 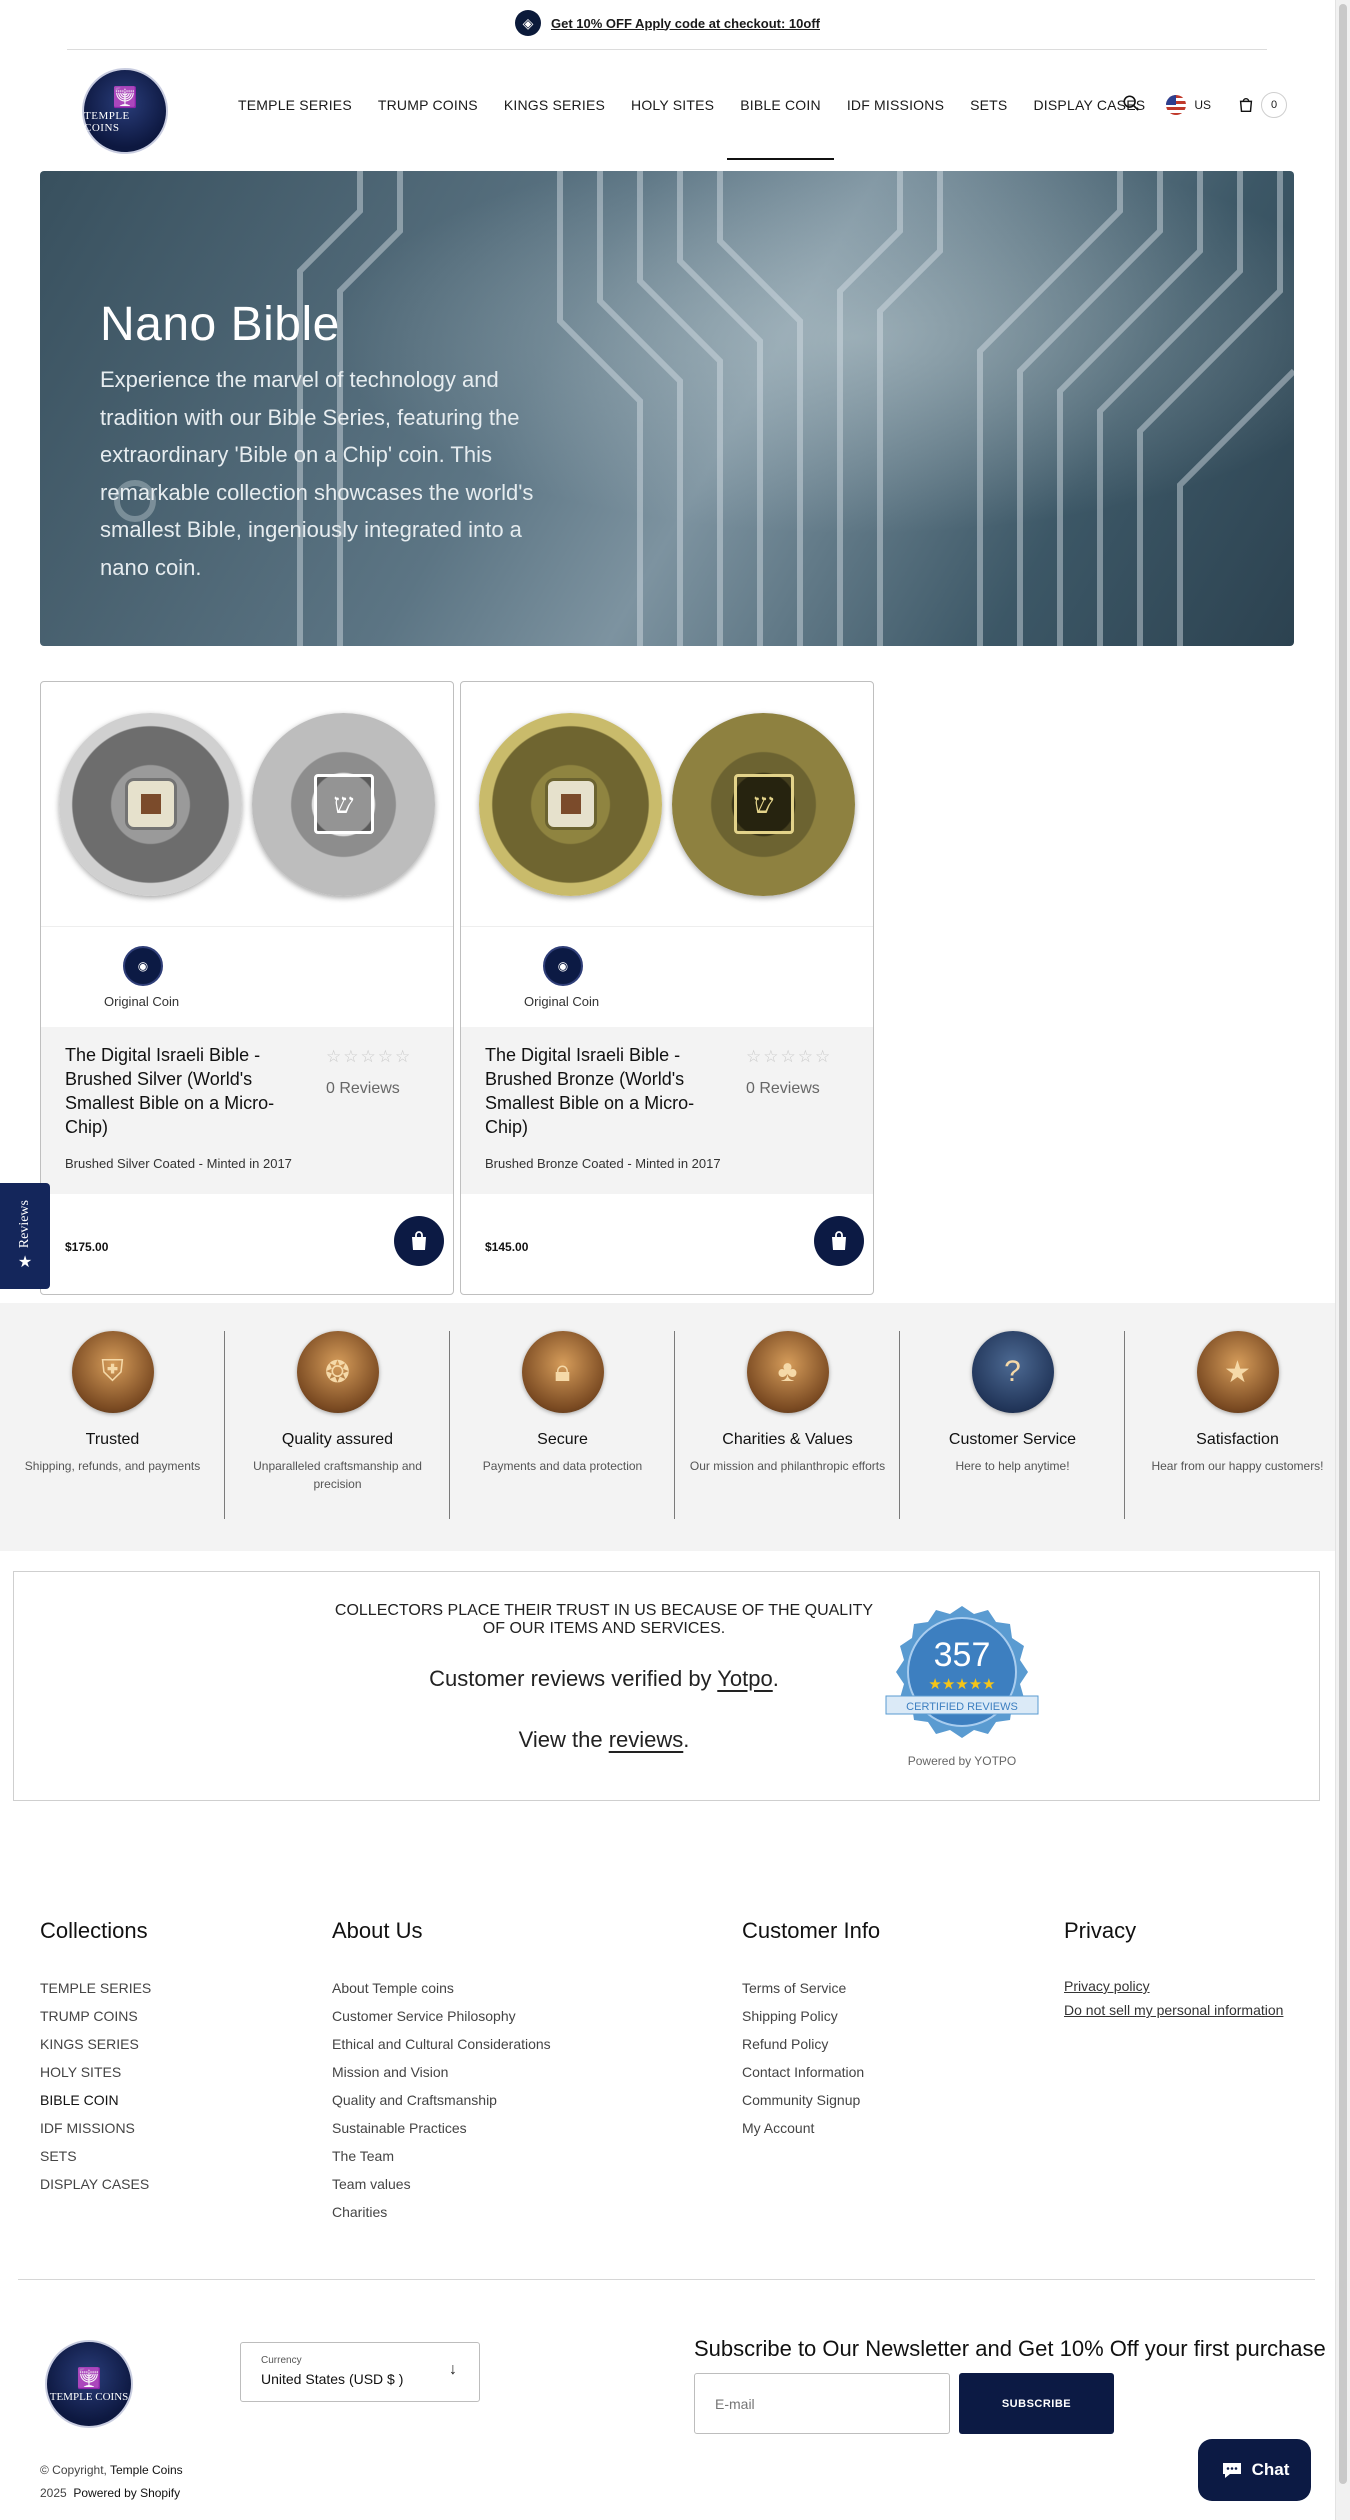 What do you see at coordinates (787, 1372) in the screenshot?
I see `tree-icon: ♣` at bounding box center [787, 1372].